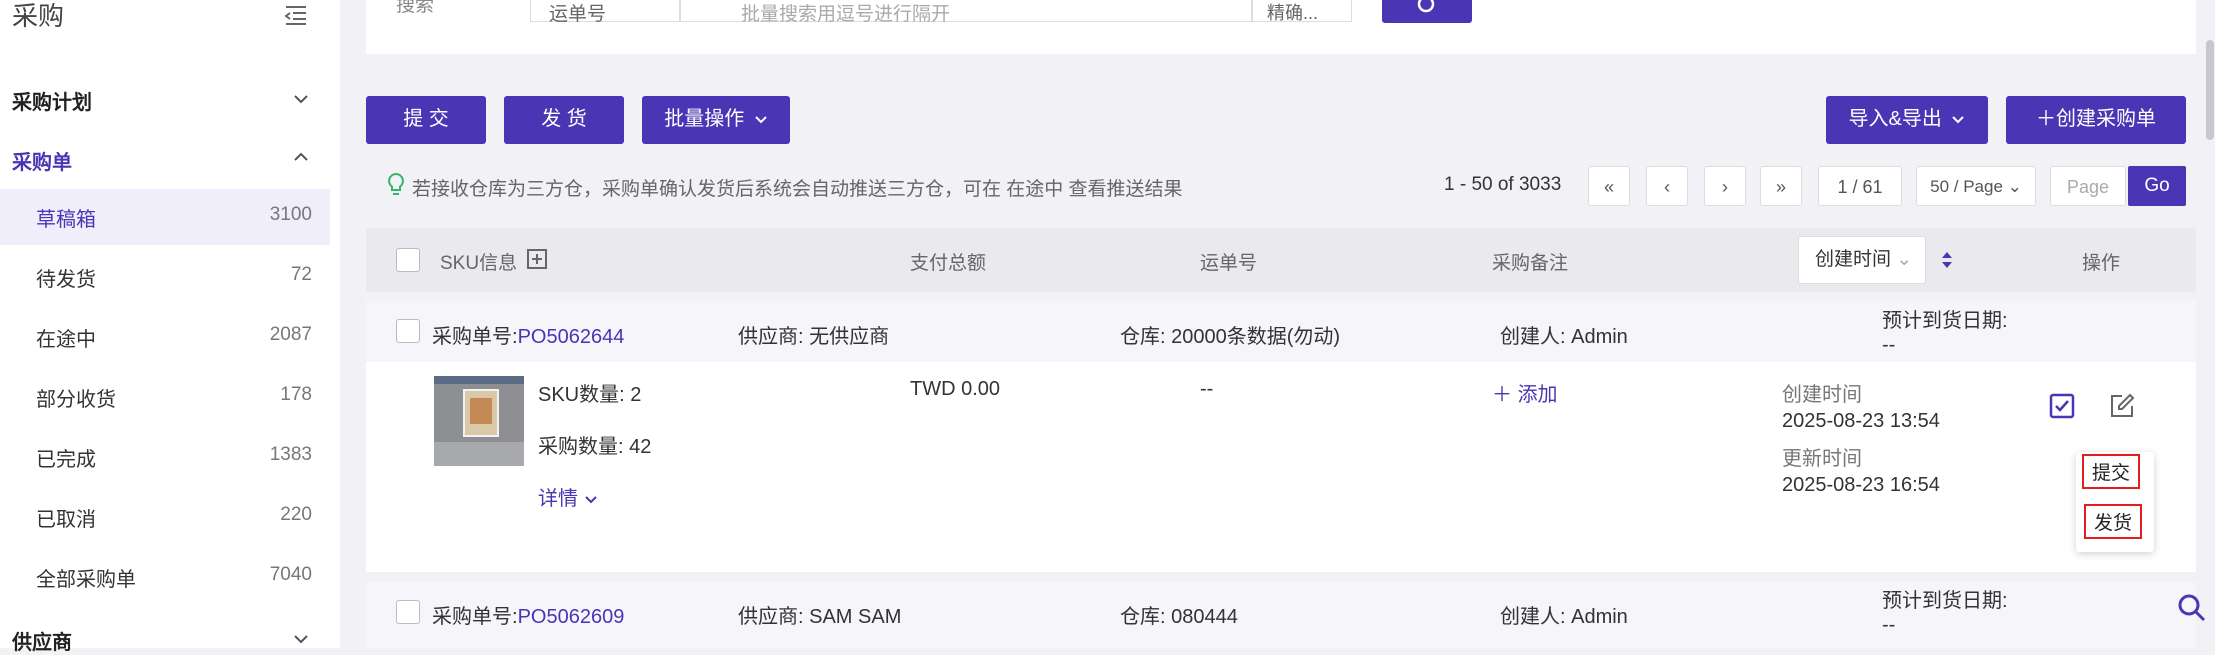  I want to click on per-page-select: 50 / Page ⌄, so click(1976, 186).